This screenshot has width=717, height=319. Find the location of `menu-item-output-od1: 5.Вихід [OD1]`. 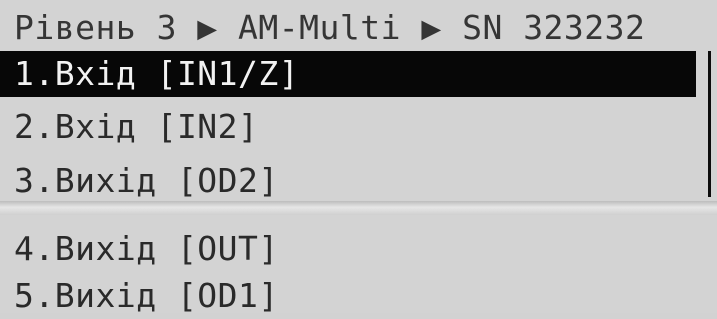

menu-item-output-od1: 5.Вихід [OD1] is located at coordinates (350, 296).